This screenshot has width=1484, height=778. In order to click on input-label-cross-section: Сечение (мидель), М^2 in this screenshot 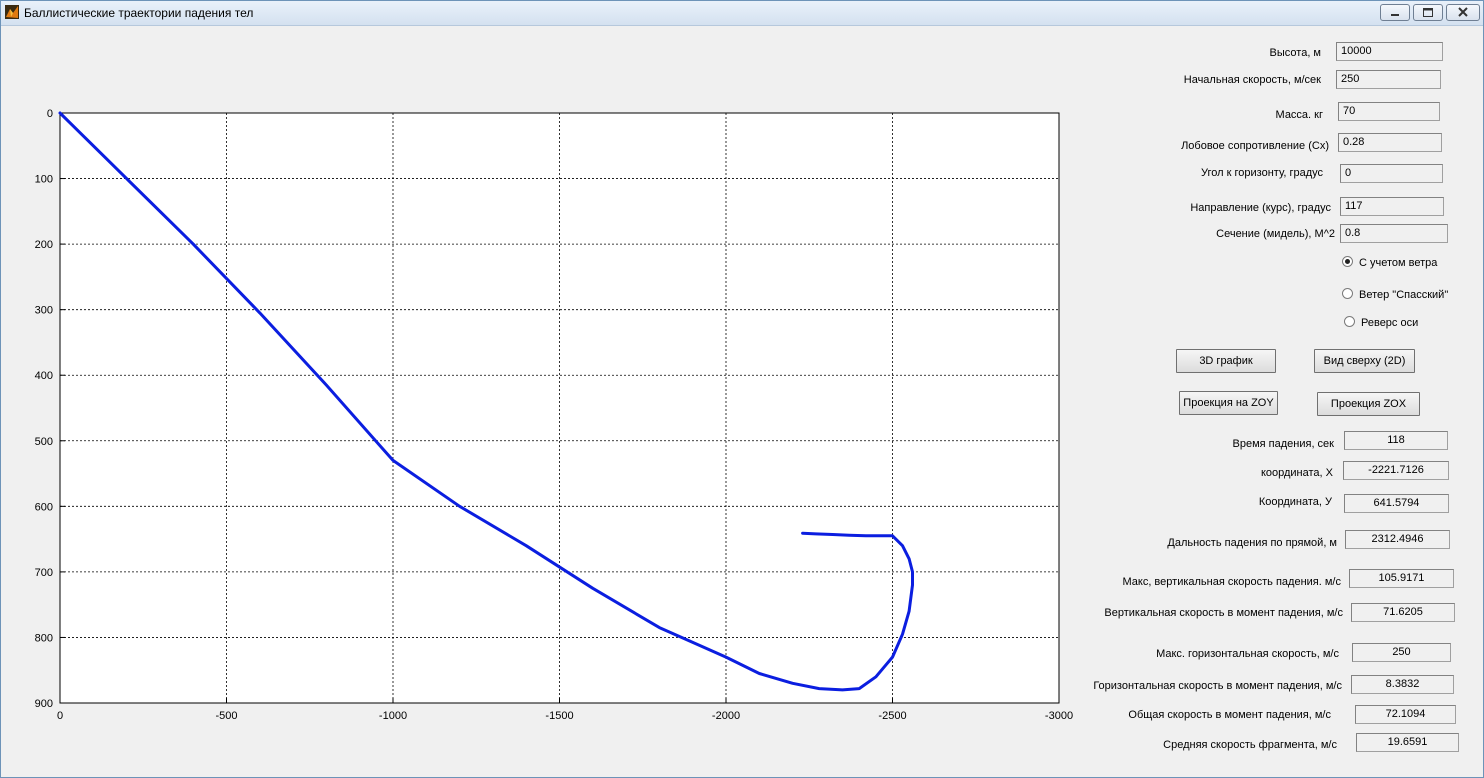, I will do `click(1275, 234)`.